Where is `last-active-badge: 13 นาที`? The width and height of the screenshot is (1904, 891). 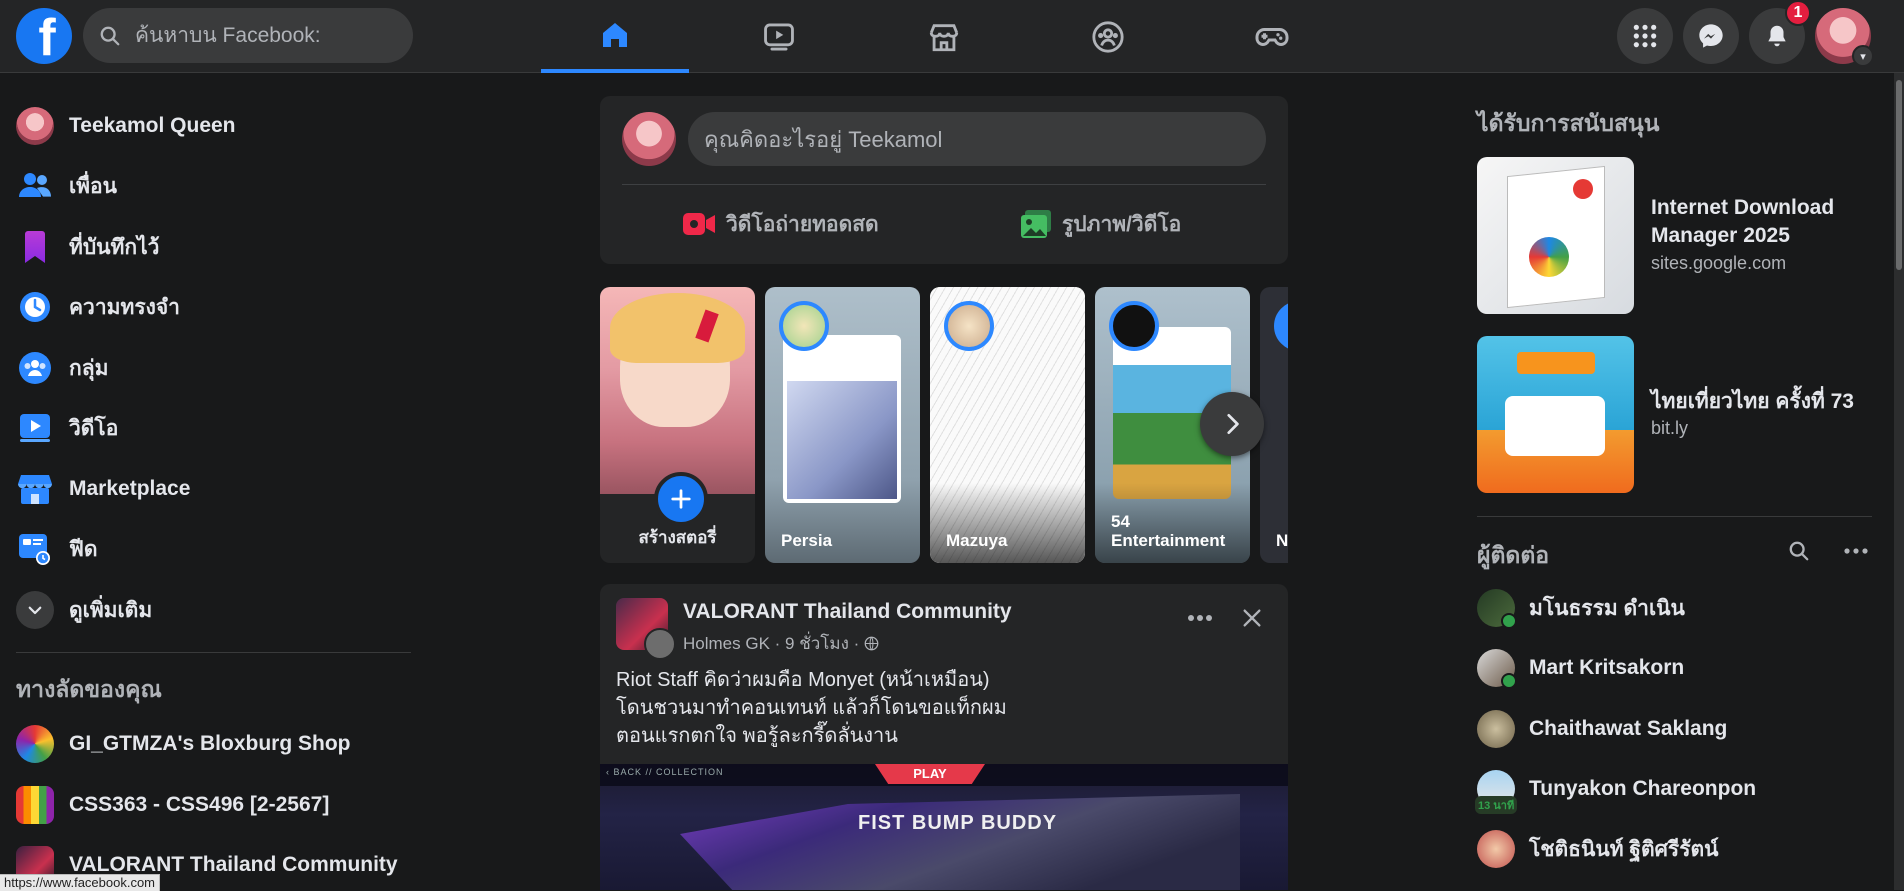
last-active-badge: 13 นาที is located at coordinates (1496, 805).